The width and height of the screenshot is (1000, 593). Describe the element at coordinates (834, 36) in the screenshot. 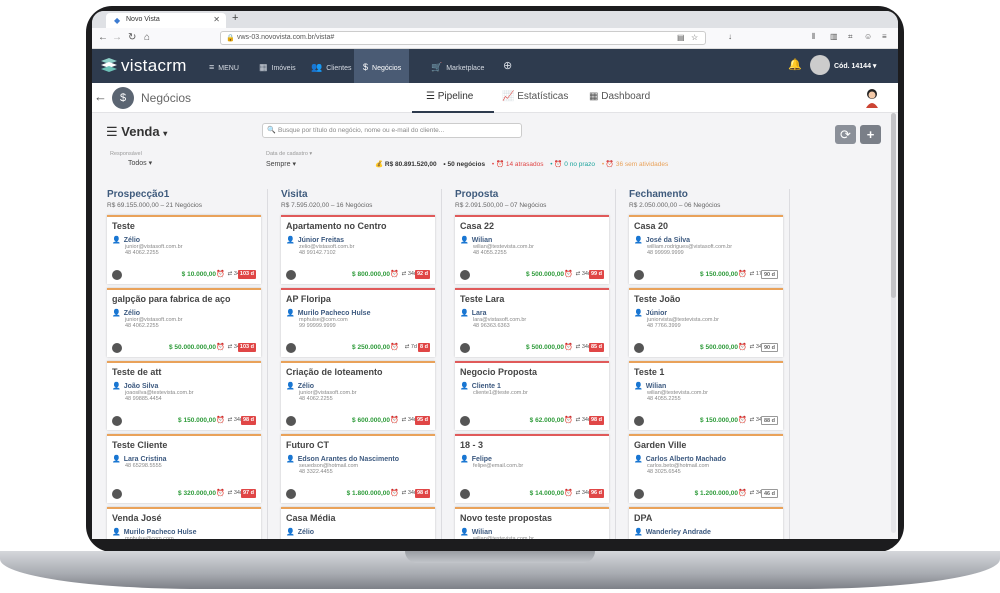

I see `sidebar-icon: ▥` at that location.